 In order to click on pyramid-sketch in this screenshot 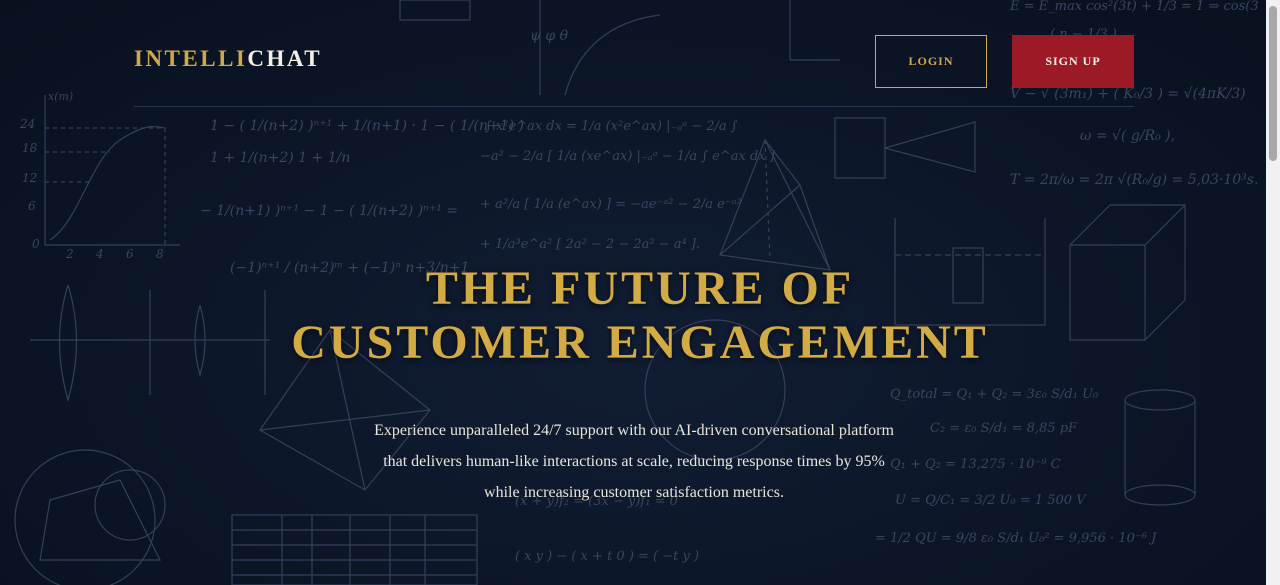, I will do `click(775, 204)`.